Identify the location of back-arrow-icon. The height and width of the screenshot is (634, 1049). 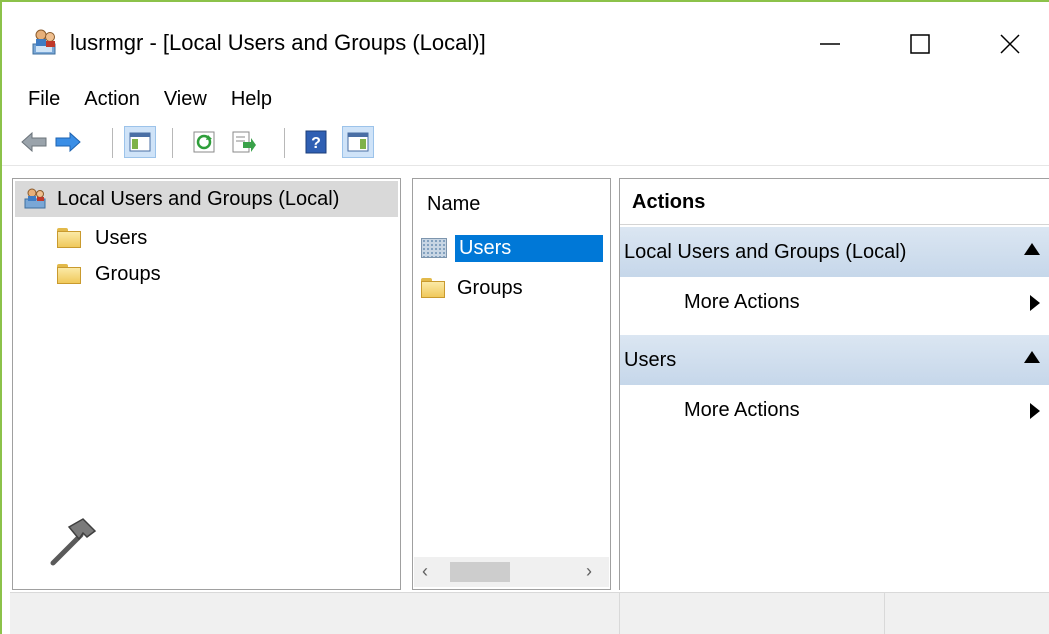
(34, 142).